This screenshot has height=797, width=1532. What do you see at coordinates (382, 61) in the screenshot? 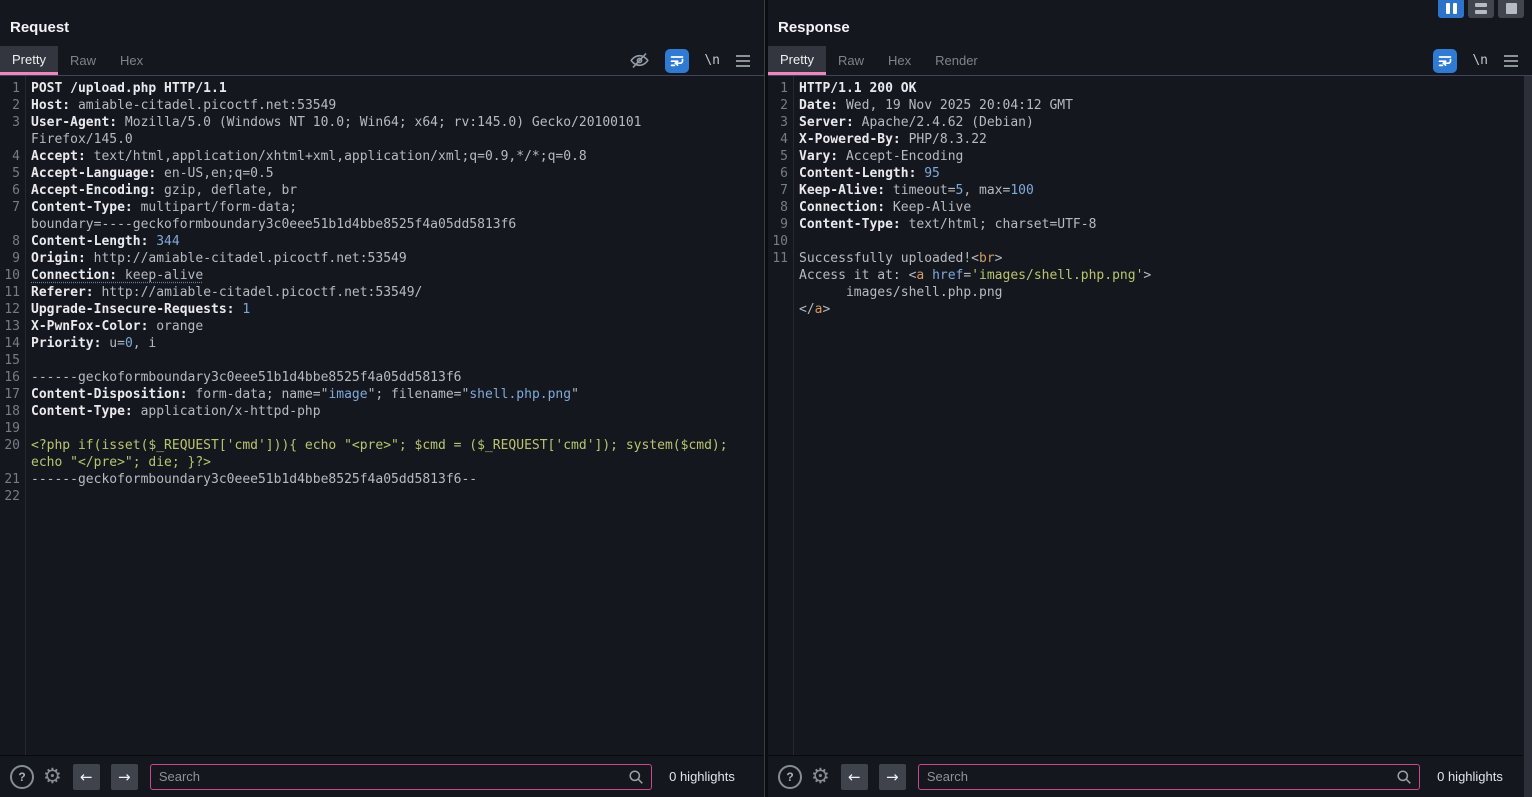
I see `request-tabbar: Pretty Raw Hex \n` at bounding box center [382, 61].